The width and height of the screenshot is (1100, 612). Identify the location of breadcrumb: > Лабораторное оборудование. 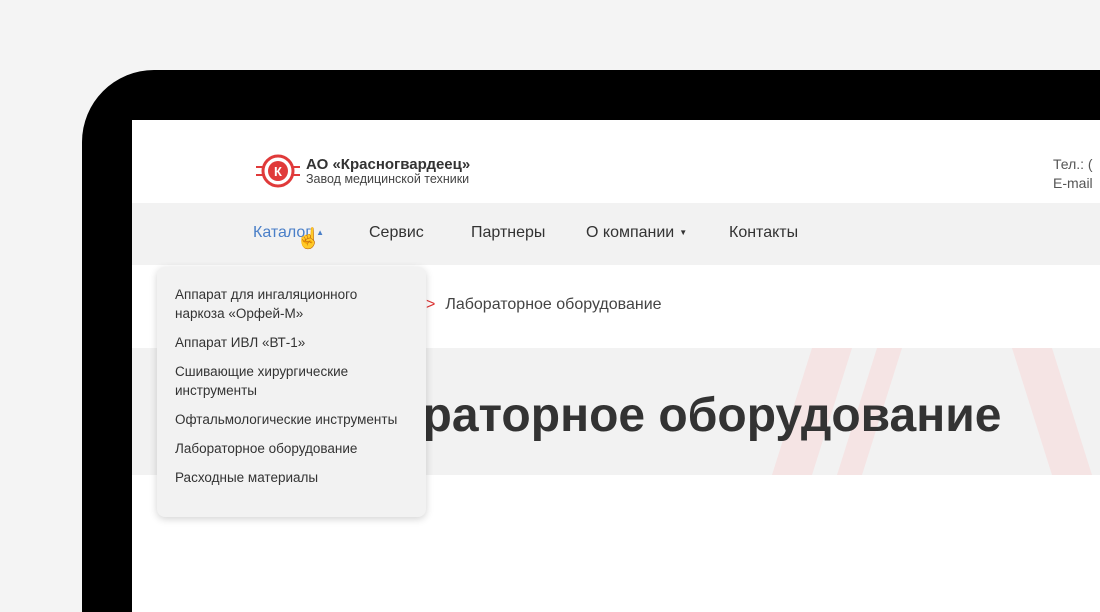
(544, 305).